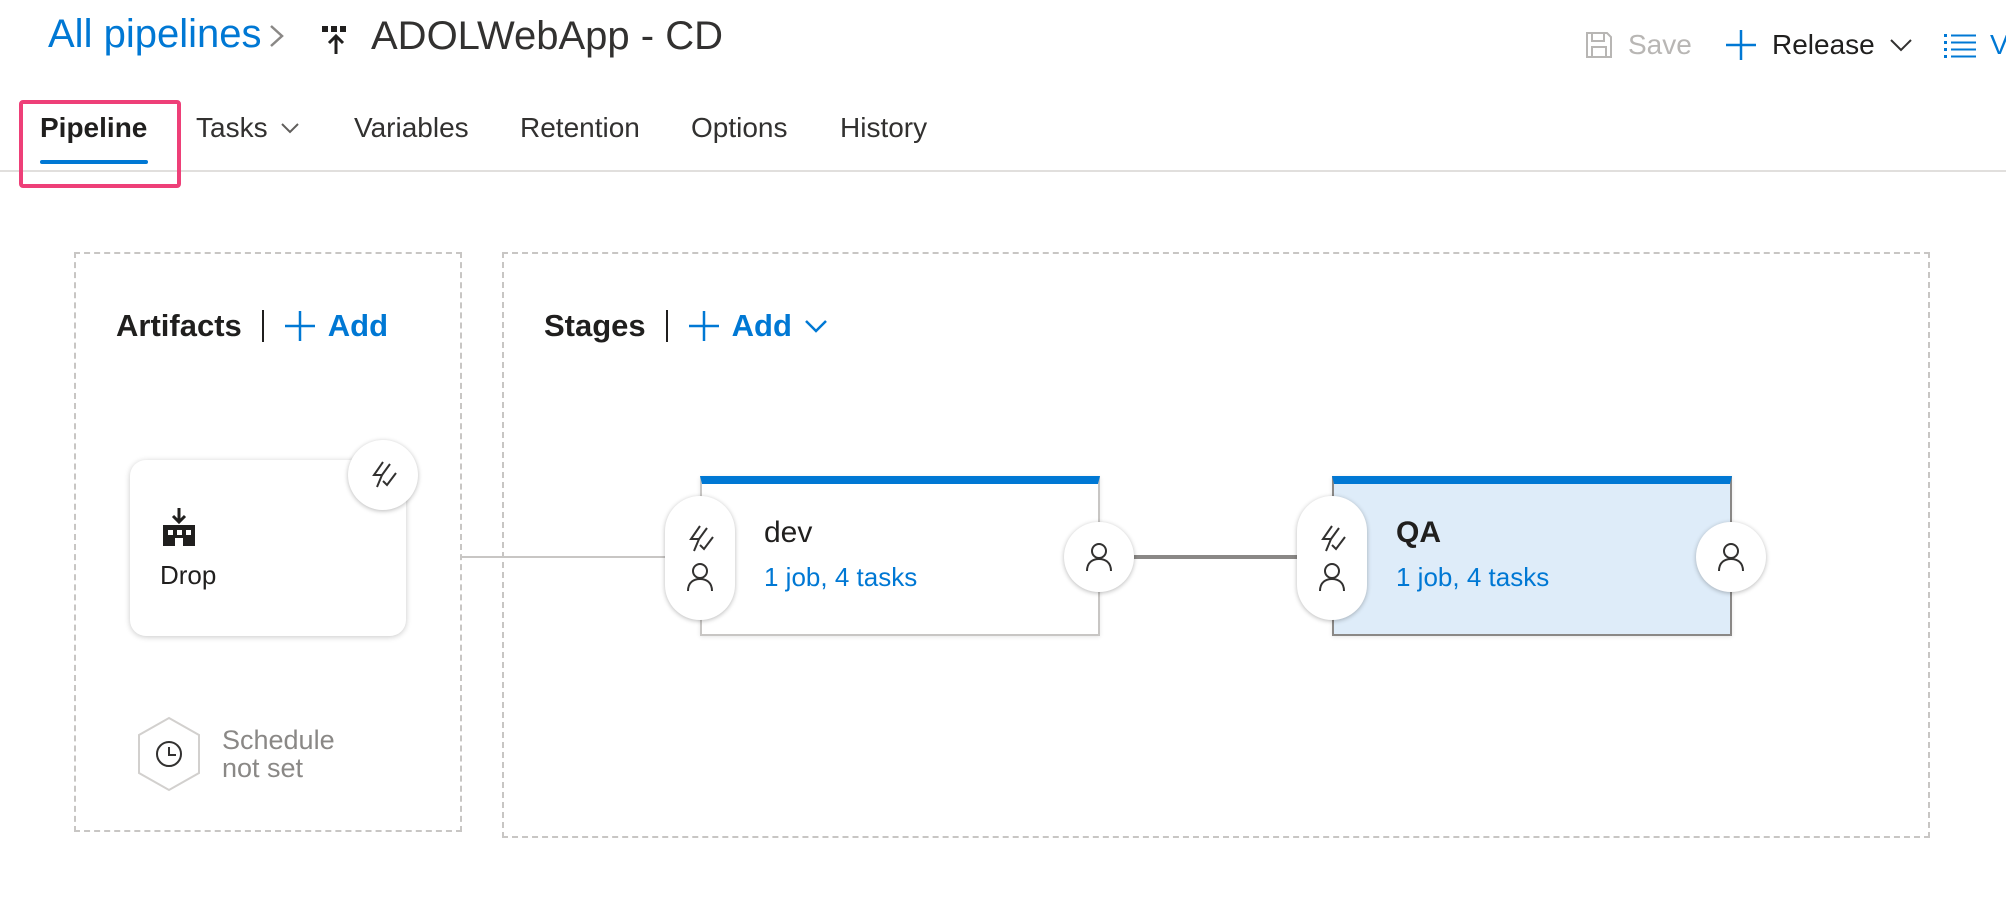 This screenshot has height=914, width=2006. I want to click on tab-options-label: Options, so click(739, 127).